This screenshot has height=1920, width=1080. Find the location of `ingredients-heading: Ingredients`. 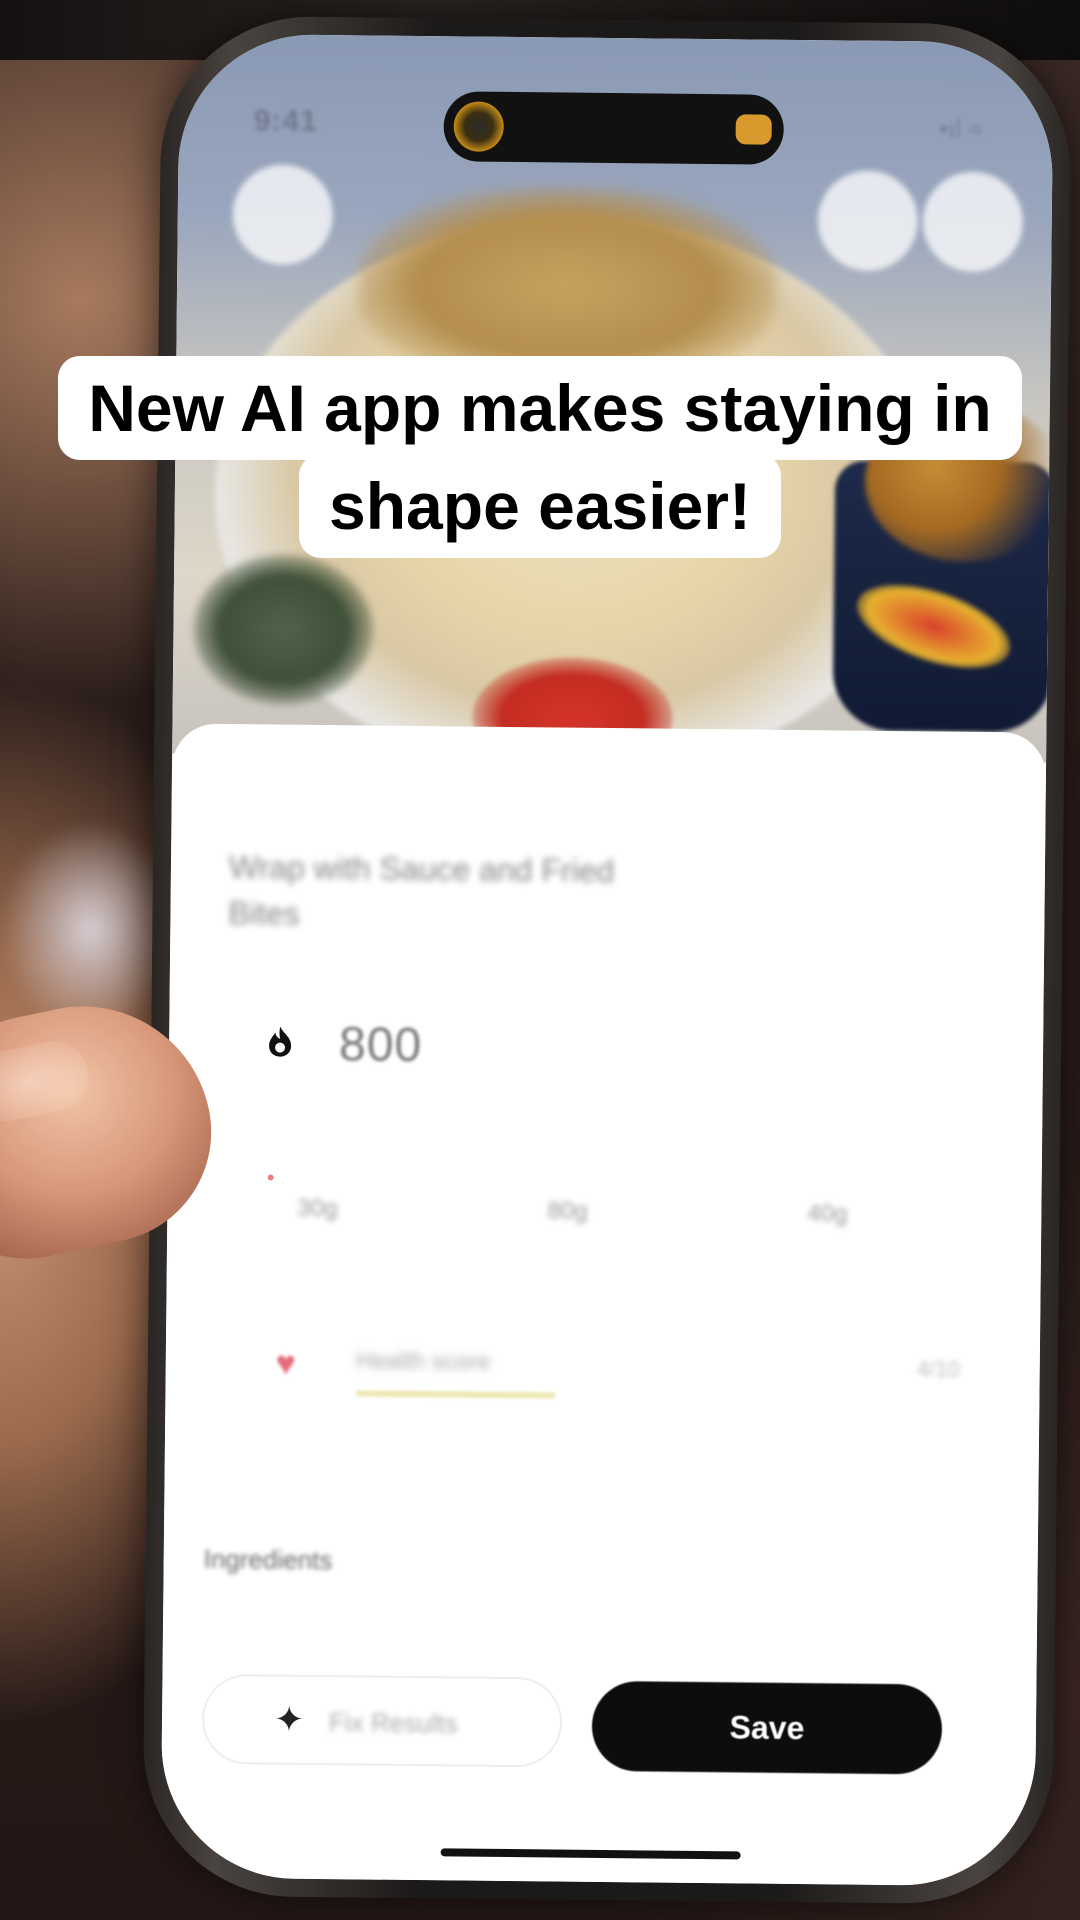

ingredients-heading: Ingredients is located at coordinates (268, 1559).